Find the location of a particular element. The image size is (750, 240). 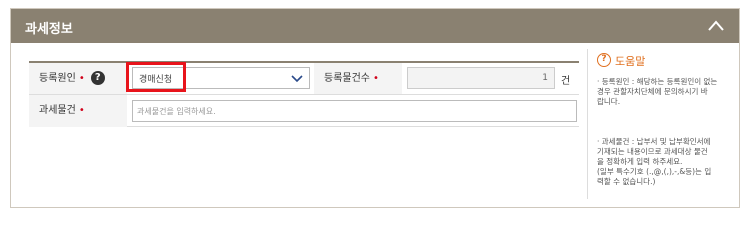

form-row-registration: 등록원인•? 경매신청 등록물건수• 건 is located at coordinates (304, 78).